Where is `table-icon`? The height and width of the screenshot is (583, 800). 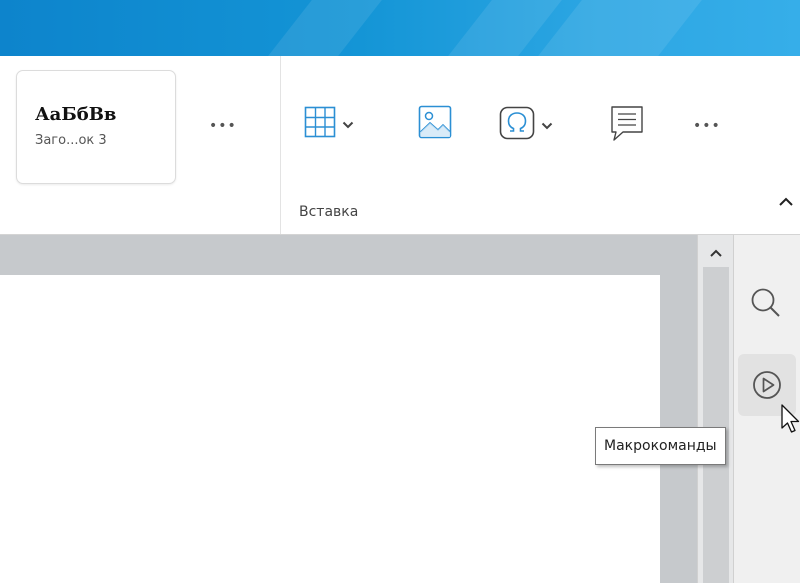
table-icon is located at coordinates (320, 124).